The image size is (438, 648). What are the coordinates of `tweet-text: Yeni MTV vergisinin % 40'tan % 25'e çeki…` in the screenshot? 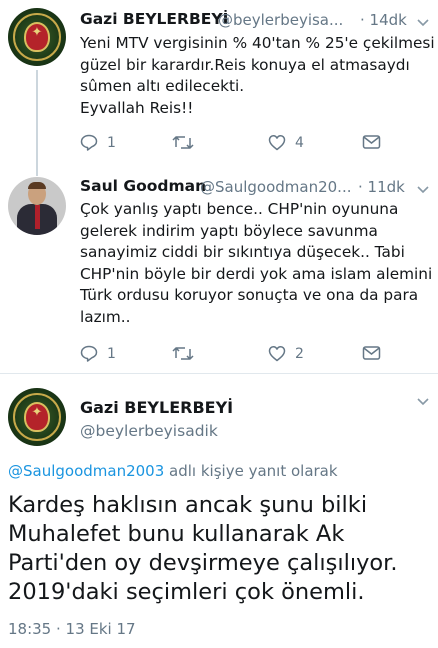 It's located at (257, 76).